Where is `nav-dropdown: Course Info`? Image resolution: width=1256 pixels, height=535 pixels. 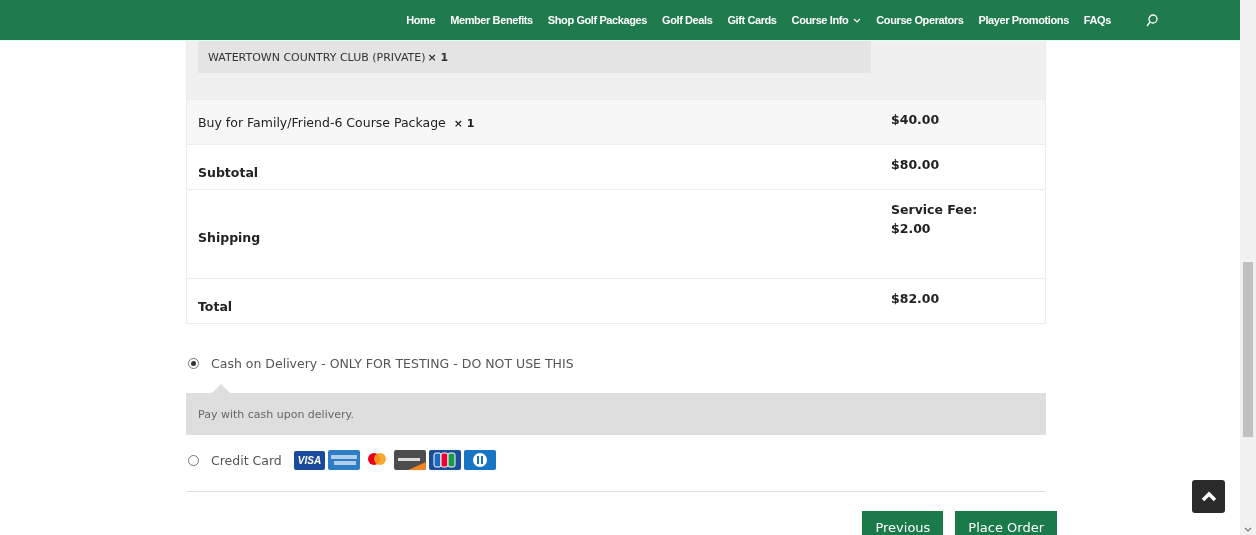
nav-dropdown: Course Info is located at coordinates (826, 20).